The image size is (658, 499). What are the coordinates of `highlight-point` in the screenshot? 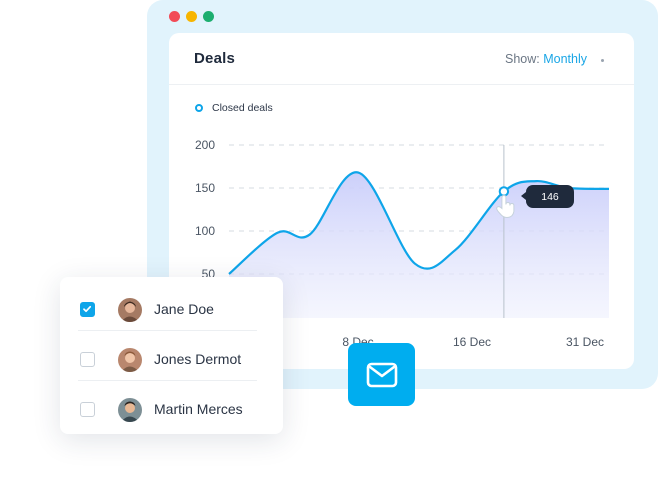 It's located at (504, 191).